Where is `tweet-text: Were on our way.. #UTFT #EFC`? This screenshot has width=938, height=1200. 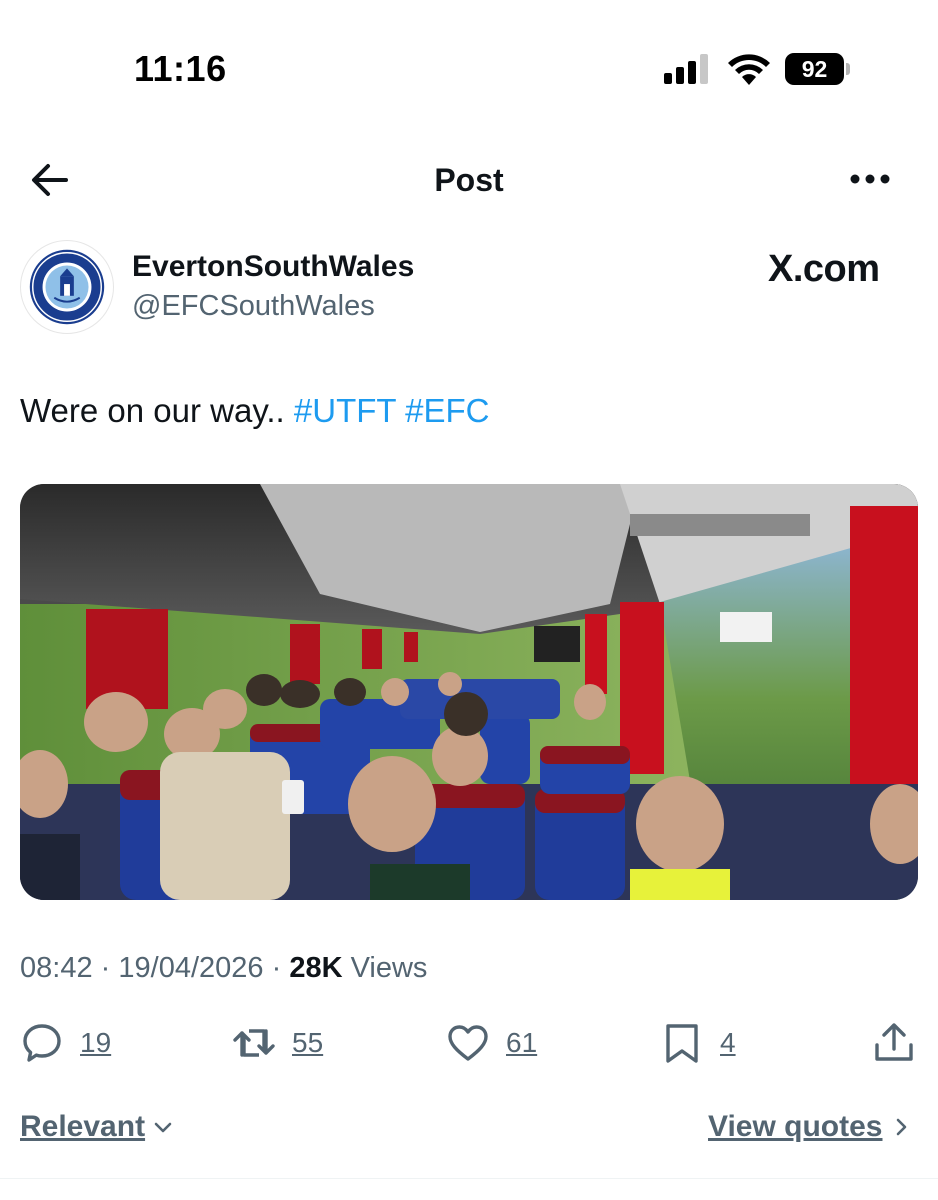 tweet-text: Were on our way.. #UTFT #EFC is located at coordinates (255, 411).